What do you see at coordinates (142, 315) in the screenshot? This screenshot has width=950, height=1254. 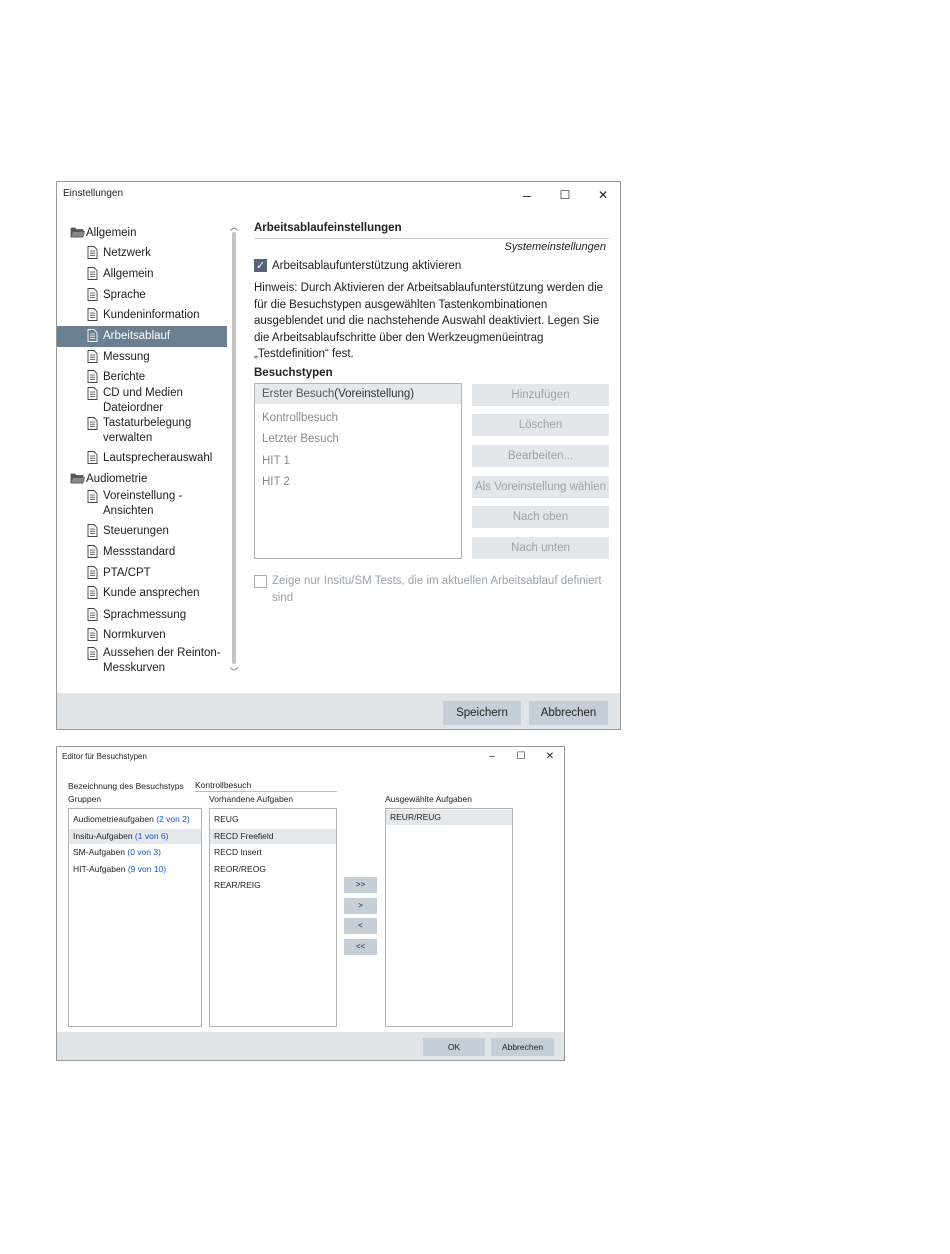 I see `tree-item-kundeninformation: Kundeninformation` at bounding box center [142, 315].